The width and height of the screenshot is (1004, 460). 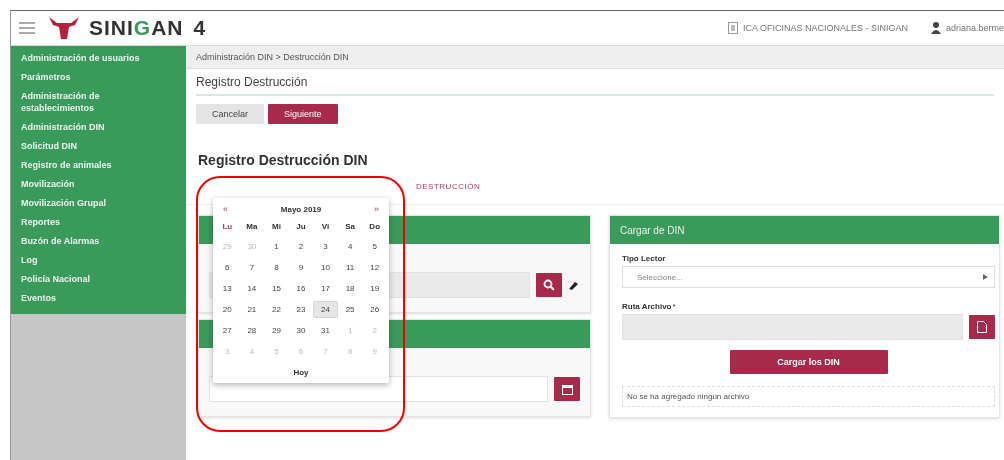 What do you see at coordinates (825, 28) in the screenshot?
I see `office-name: ICA OFICINAS NACIONALES - SINIGAN` at bounding box center [825, 28].